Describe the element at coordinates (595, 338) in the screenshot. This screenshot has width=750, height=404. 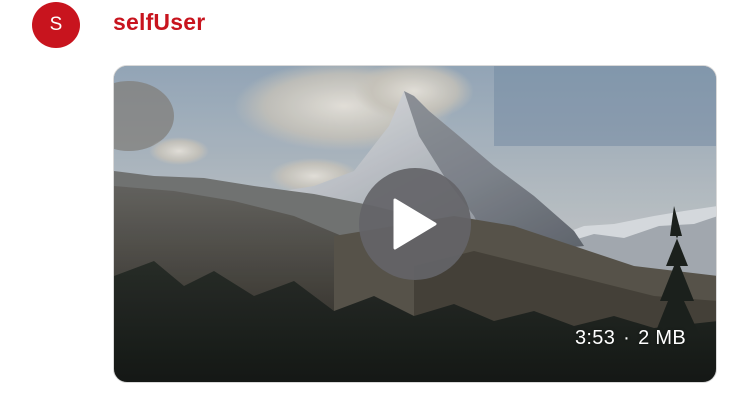
I see `video-duration: 3:53` at that location.